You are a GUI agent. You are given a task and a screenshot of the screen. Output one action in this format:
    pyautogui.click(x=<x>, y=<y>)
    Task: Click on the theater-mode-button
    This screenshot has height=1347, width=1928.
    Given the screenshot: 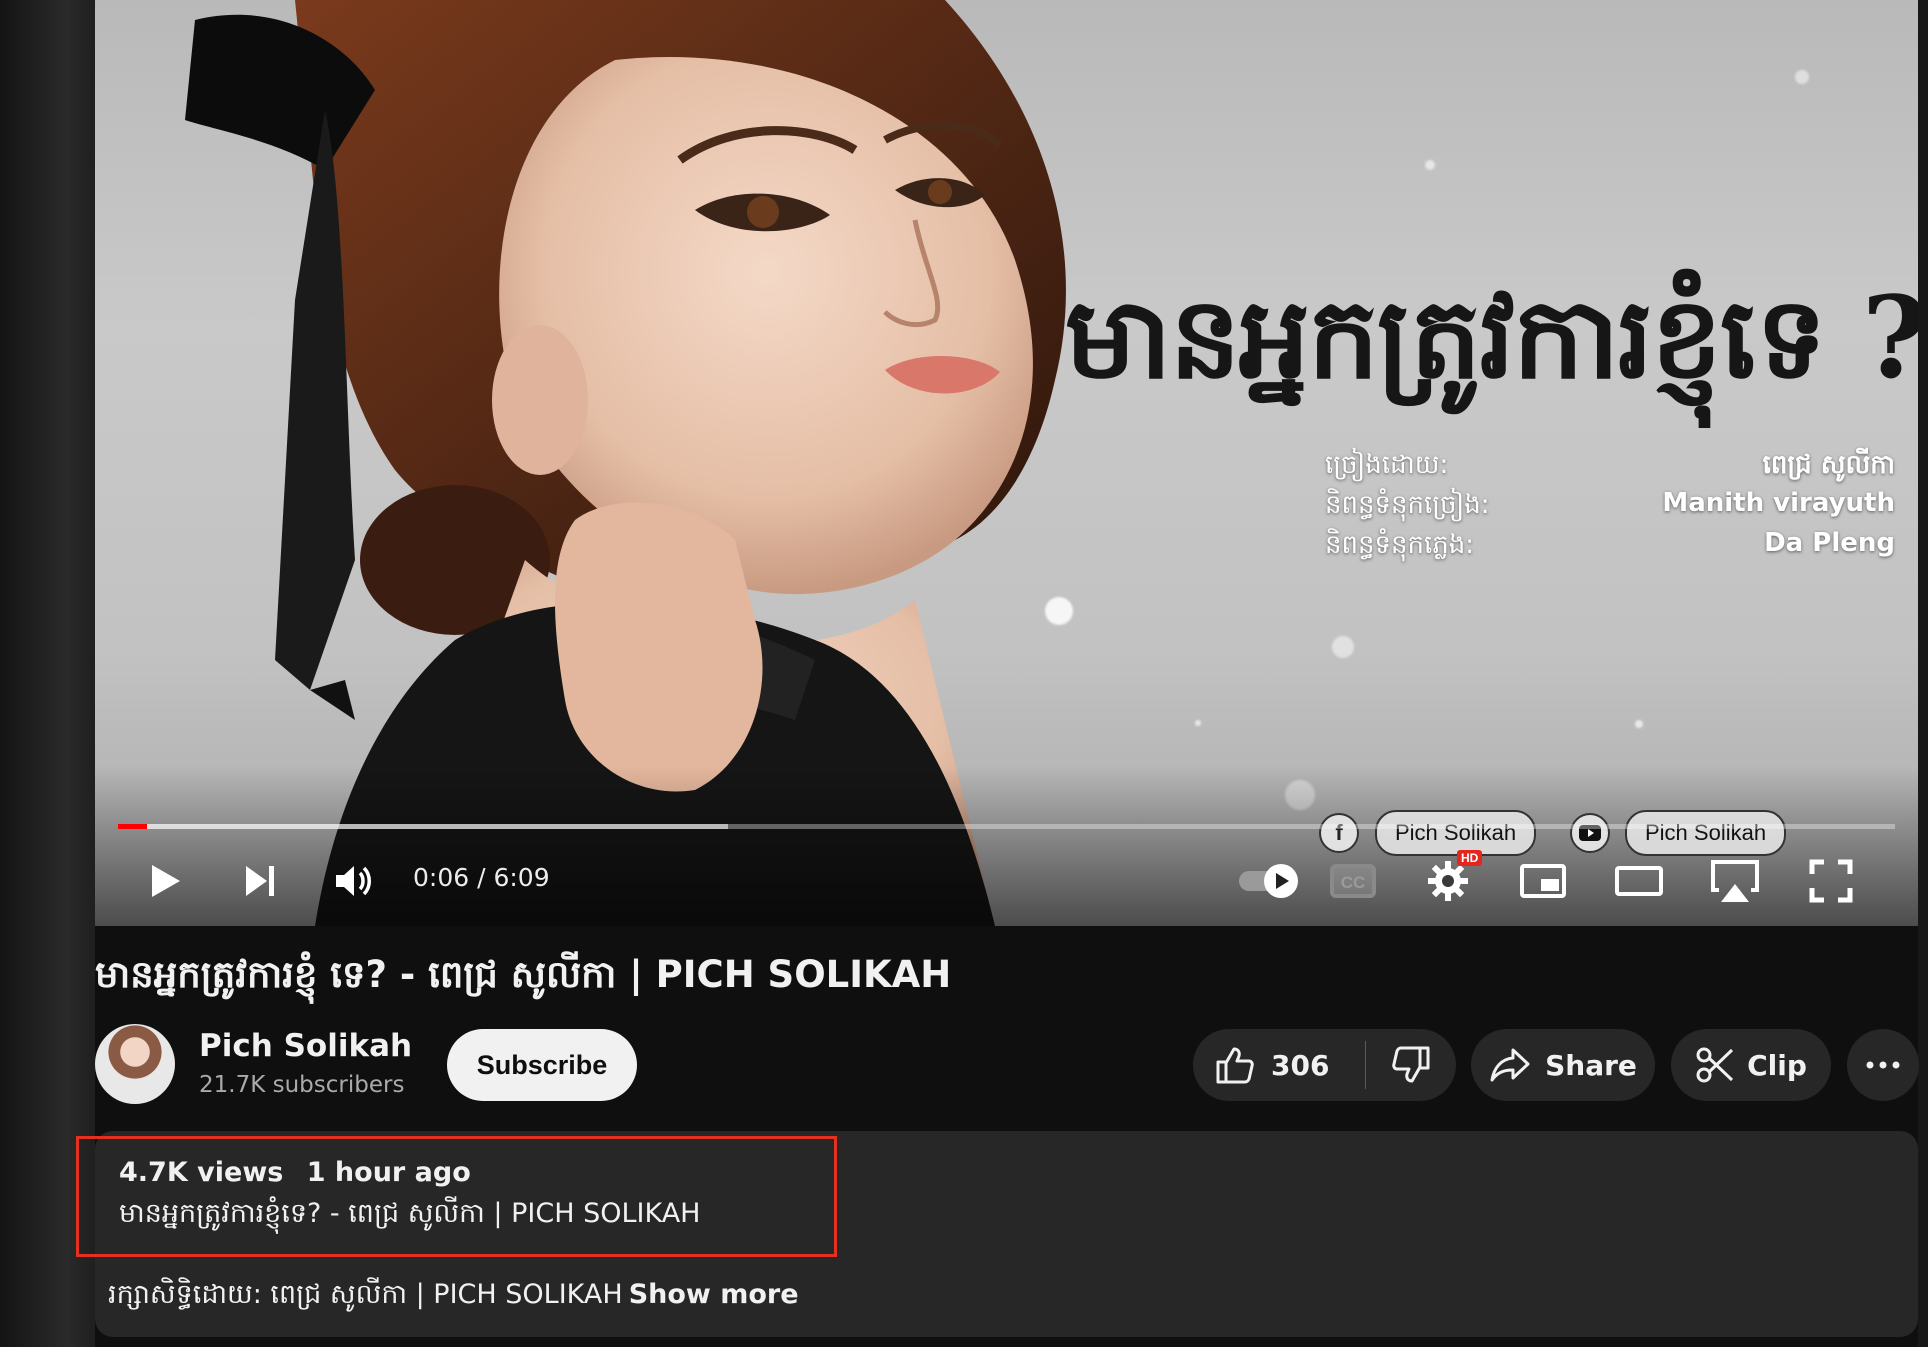 What is the action you would take?
    pyautogui.click(x=1639, y=881)
    